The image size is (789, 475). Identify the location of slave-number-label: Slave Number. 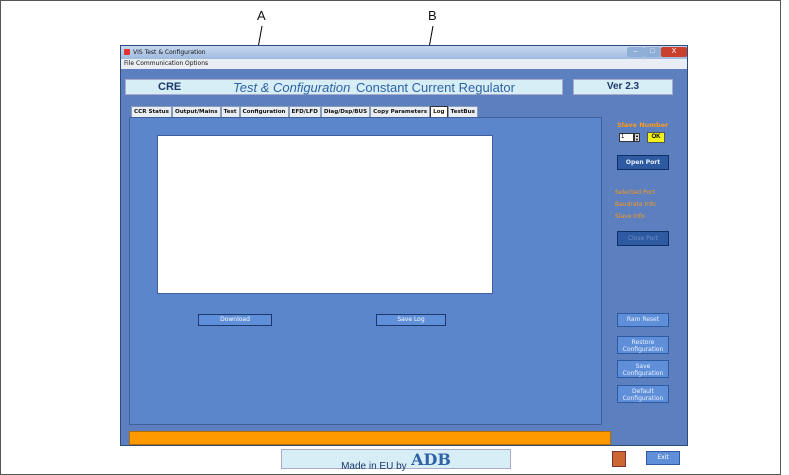
(643, 125).